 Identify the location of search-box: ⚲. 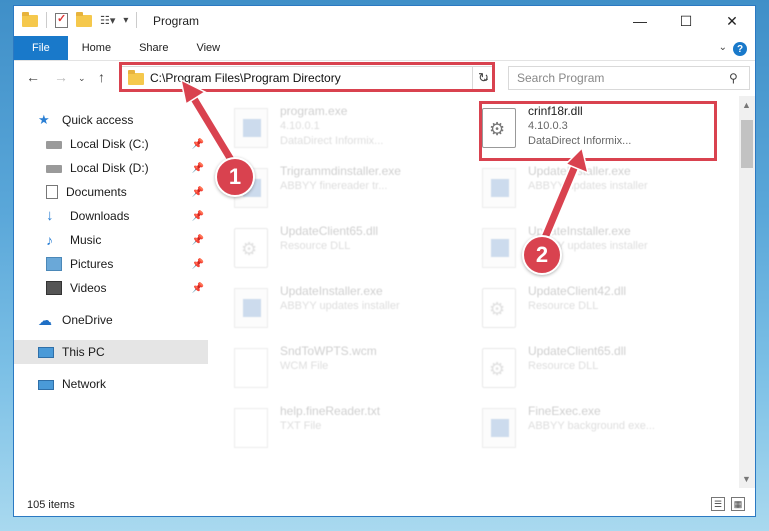
(629, 78).